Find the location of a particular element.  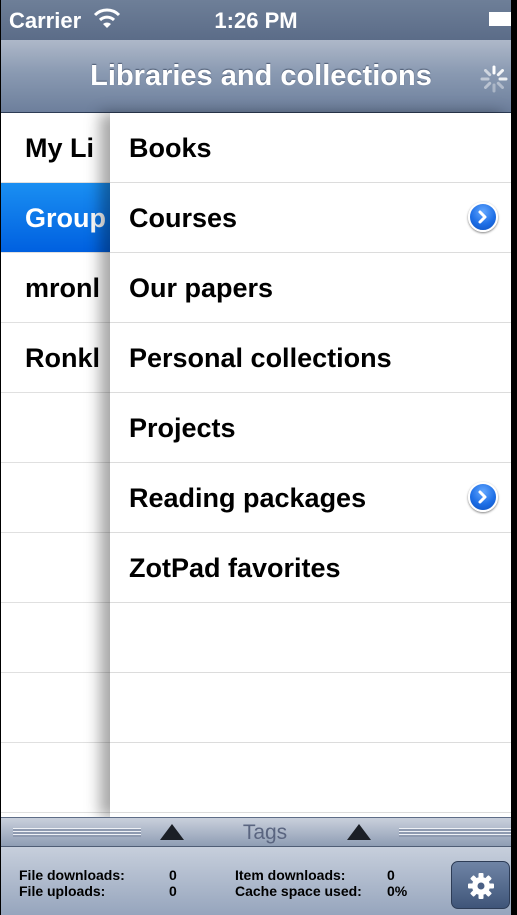

status-time: 1:26 PM is located at coordinates (256, 20).